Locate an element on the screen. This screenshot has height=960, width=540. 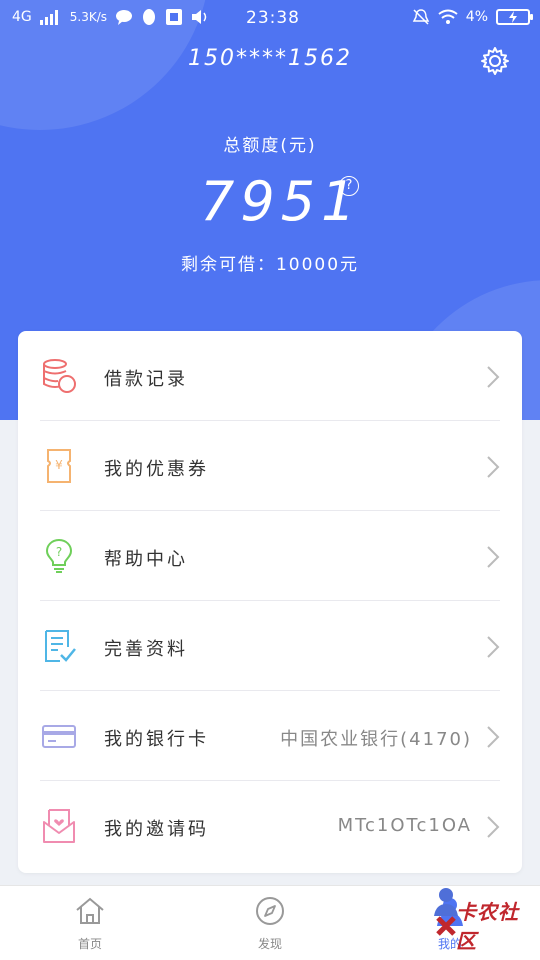
status-bar: 4G 5.3K/s 23:38 4% is located at coordinates (270, 18).